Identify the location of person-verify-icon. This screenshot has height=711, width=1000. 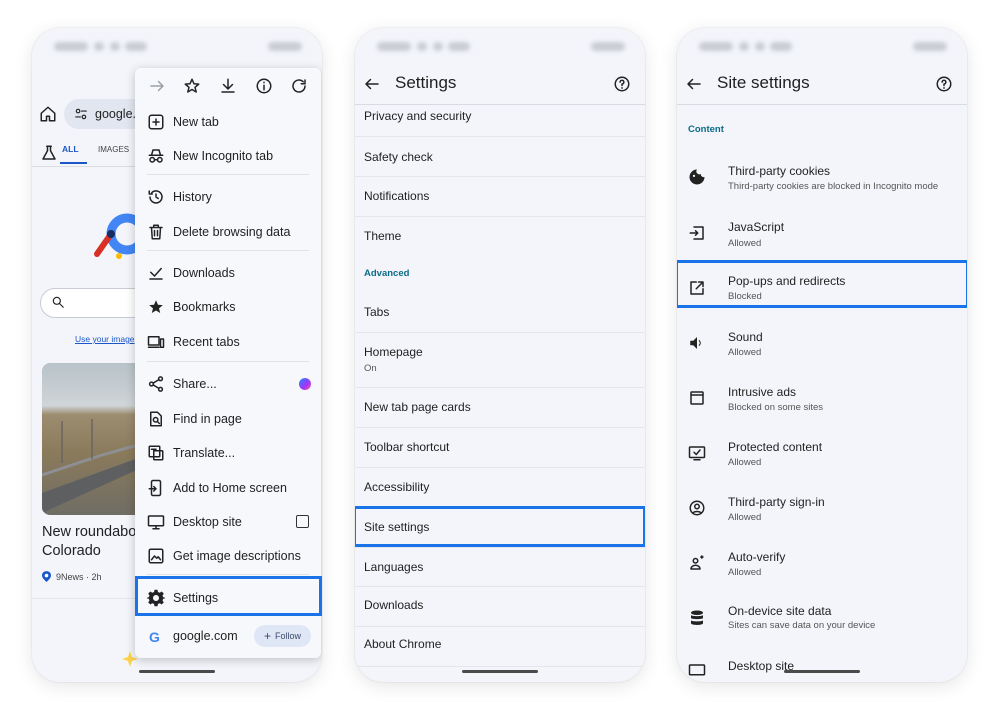
(697, 562).